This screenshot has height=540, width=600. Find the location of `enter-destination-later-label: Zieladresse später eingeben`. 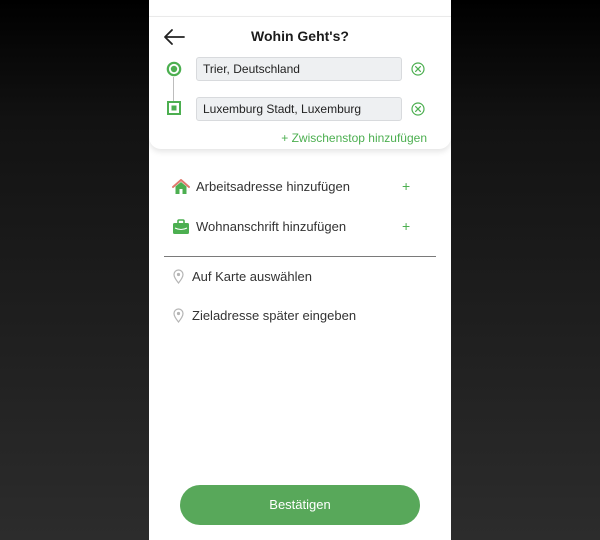

enter-destination-later-label: Zieladresse später eingeben is located at coordinates (274, 315).